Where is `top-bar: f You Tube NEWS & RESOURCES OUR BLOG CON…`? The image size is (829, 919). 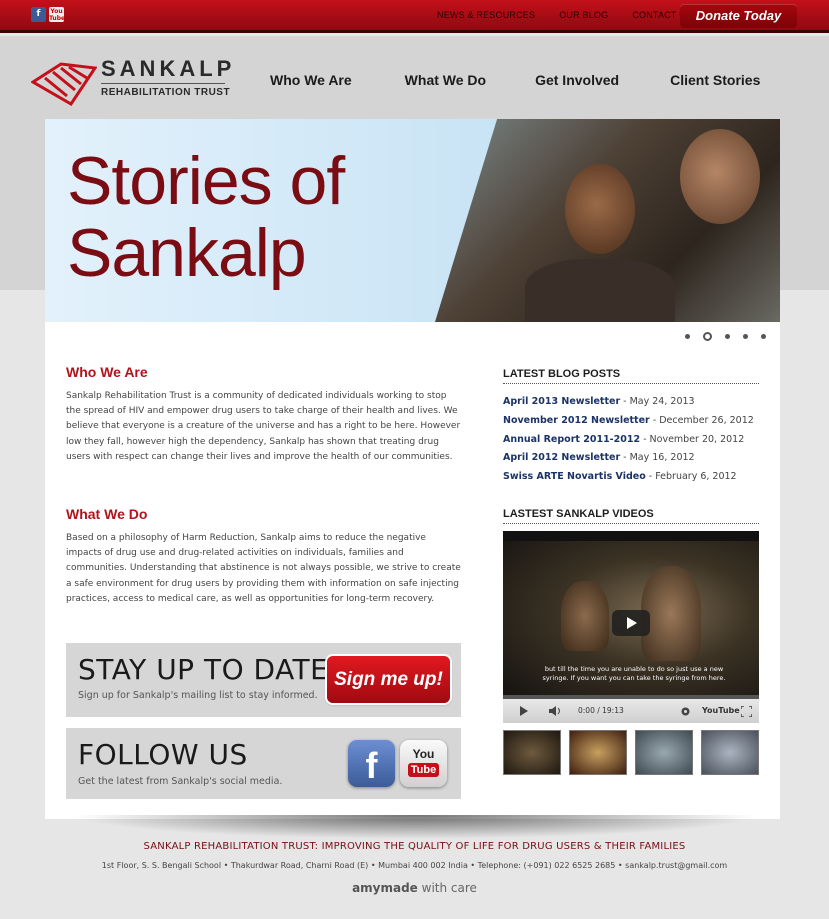
top-bar: f You Tube NEWS & RESOURCES OUR BLOG CON… is located at coordinates (414, 16).